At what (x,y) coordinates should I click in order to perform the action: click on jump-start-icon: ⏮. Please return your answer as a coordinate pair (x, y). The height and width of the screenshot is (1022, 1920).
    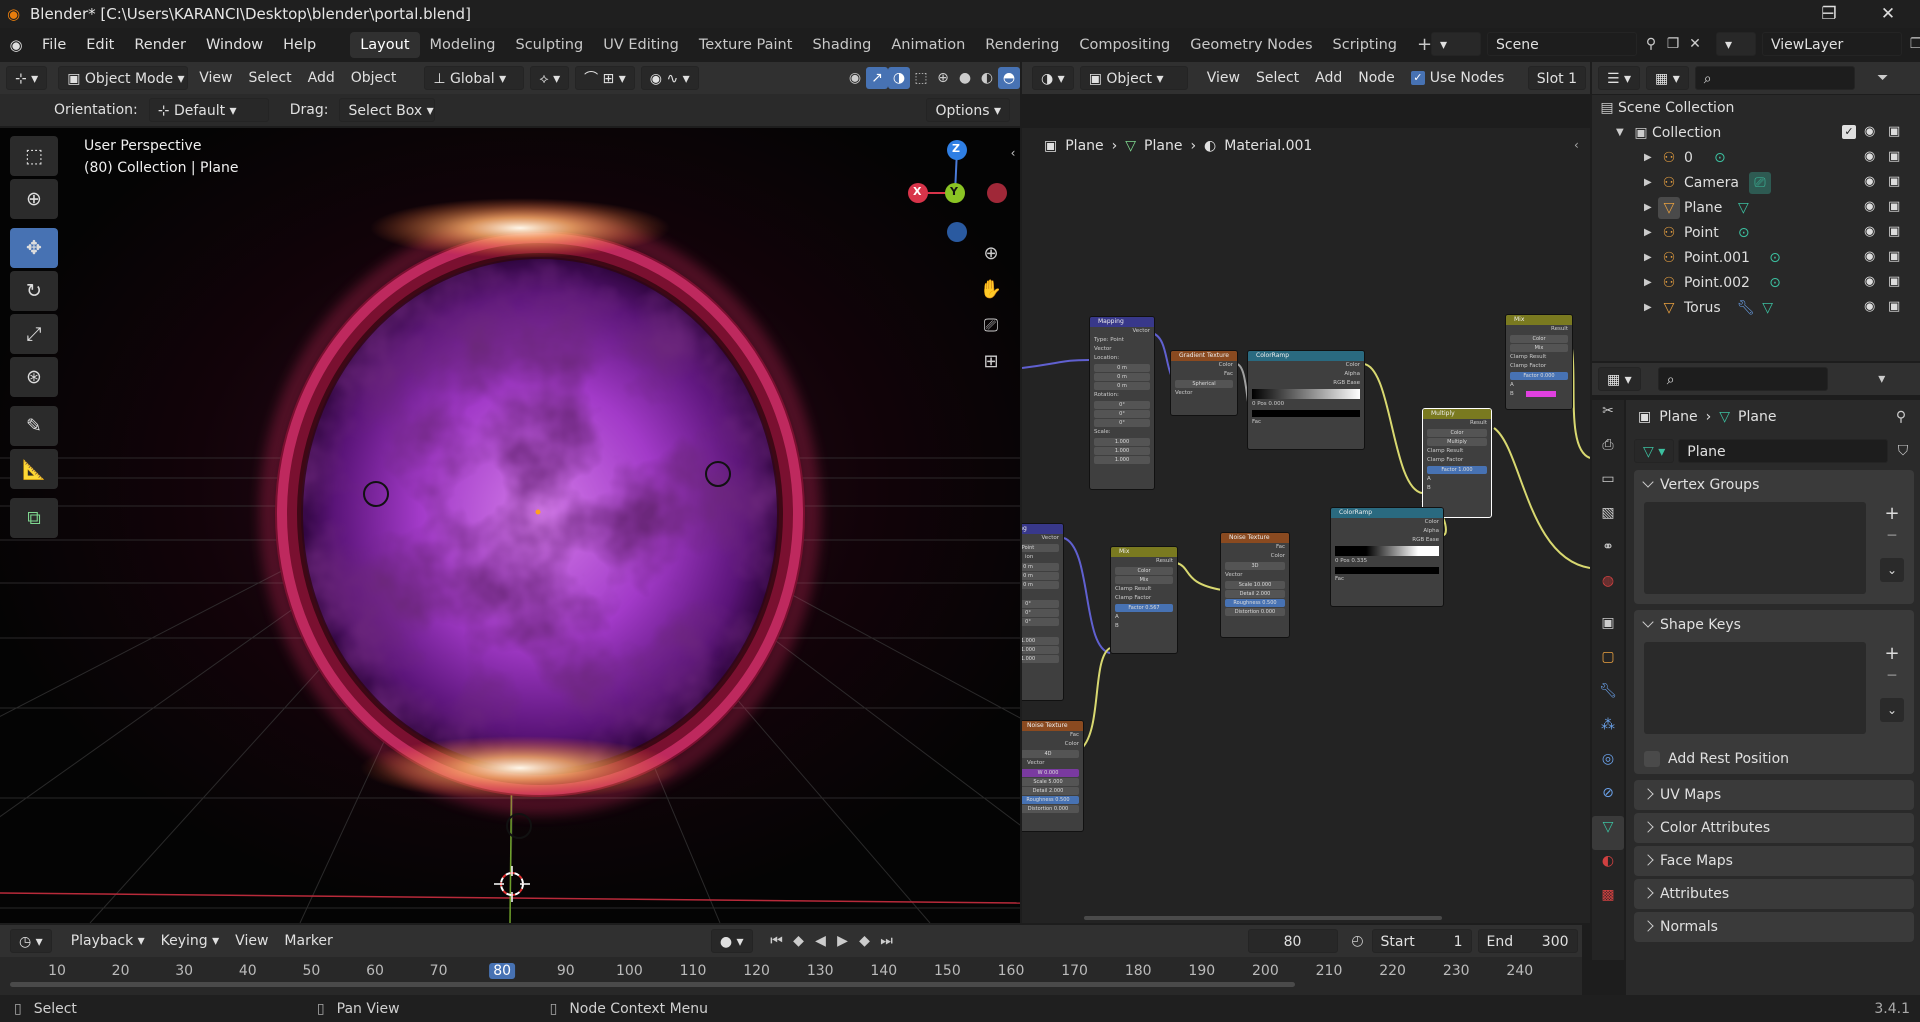
    Looking at the image, I should click on (777, 941).